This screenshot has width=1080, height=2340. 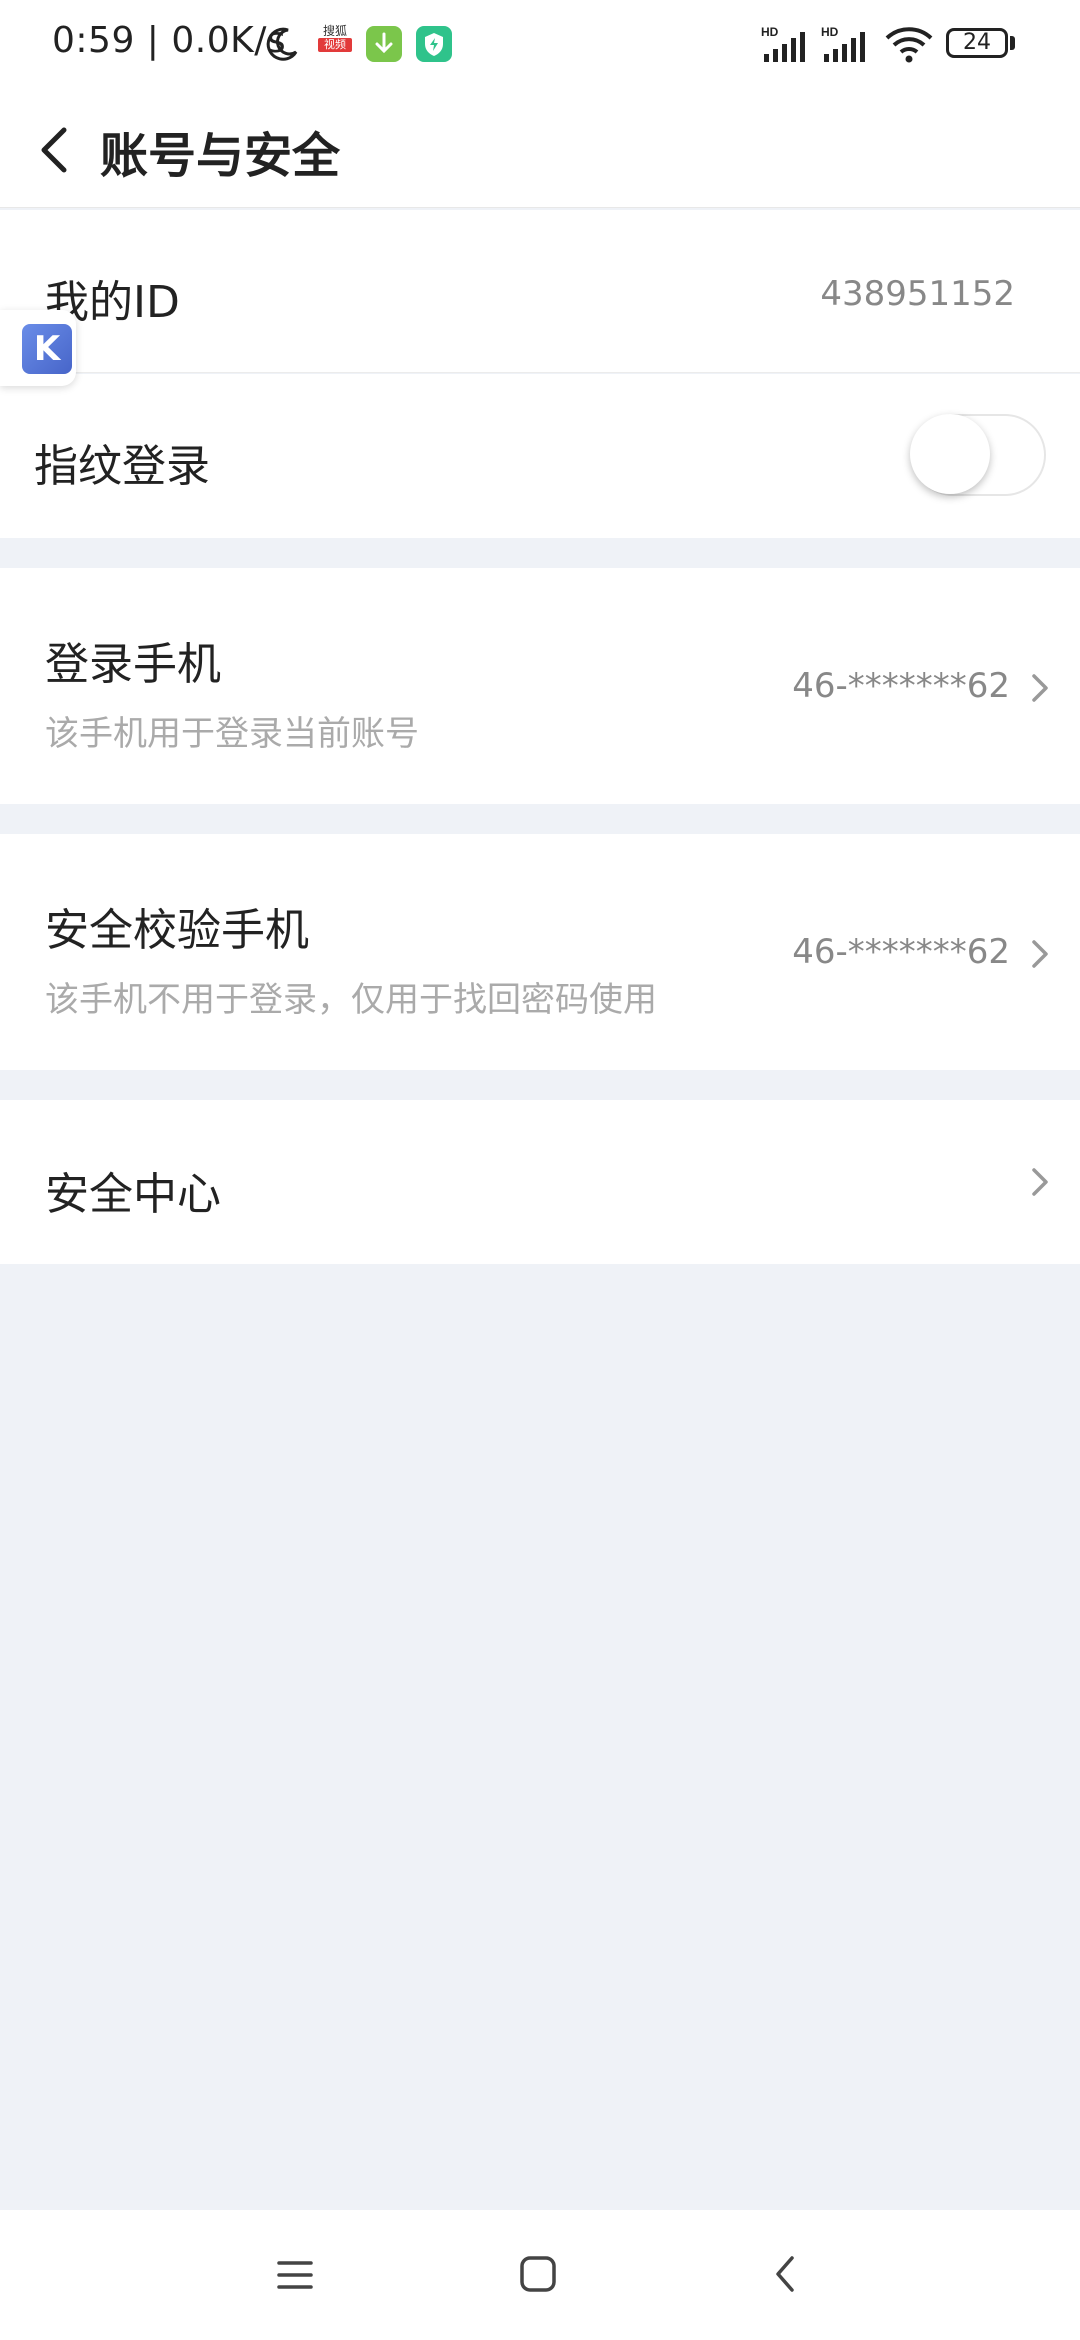 I want to click on security-phone-value: 46-*******62, so click(x=901, y=952).